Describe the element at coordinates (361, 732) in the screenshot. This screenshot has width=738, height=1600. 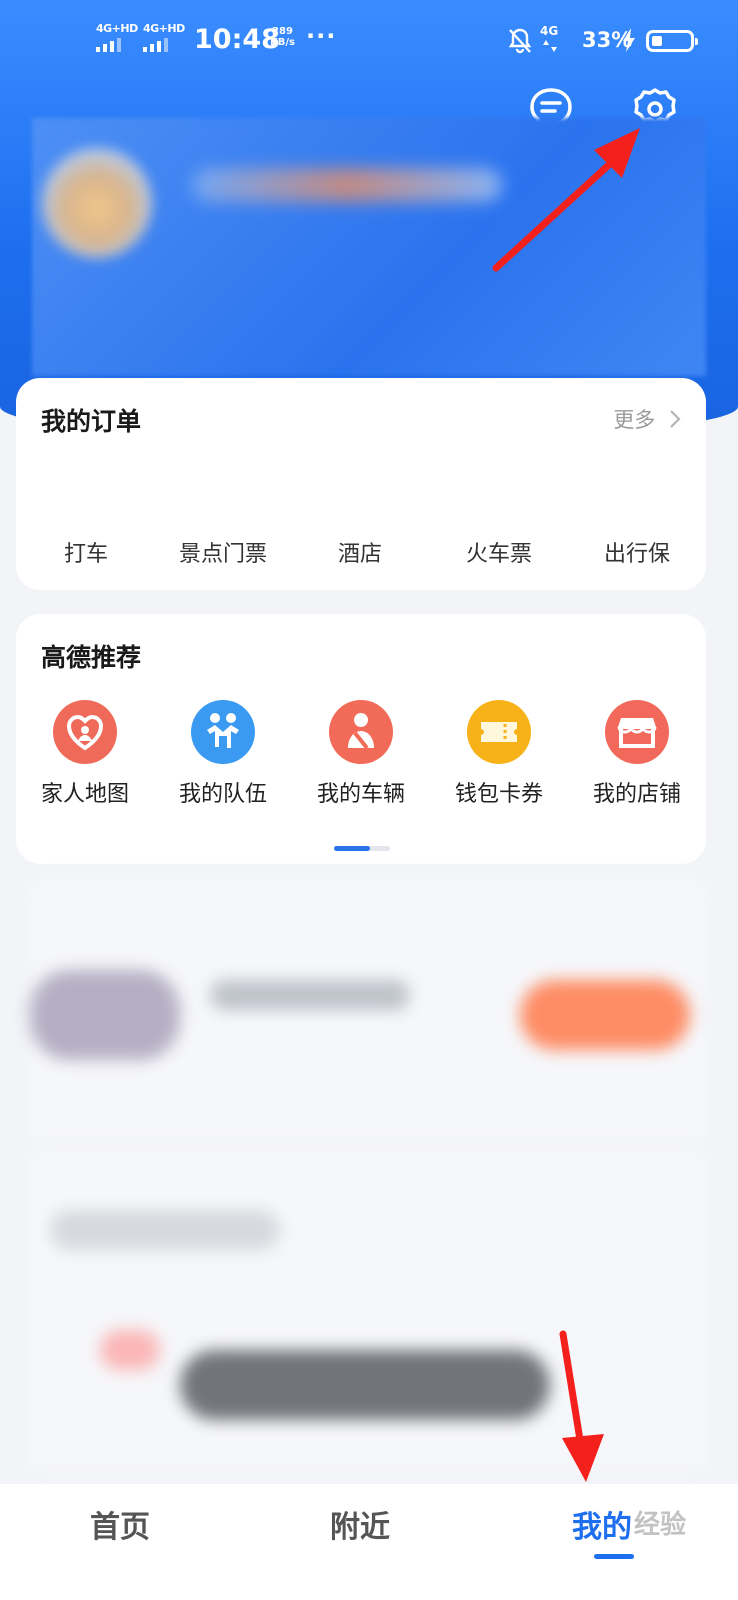
I see `driver-icon` at that location.